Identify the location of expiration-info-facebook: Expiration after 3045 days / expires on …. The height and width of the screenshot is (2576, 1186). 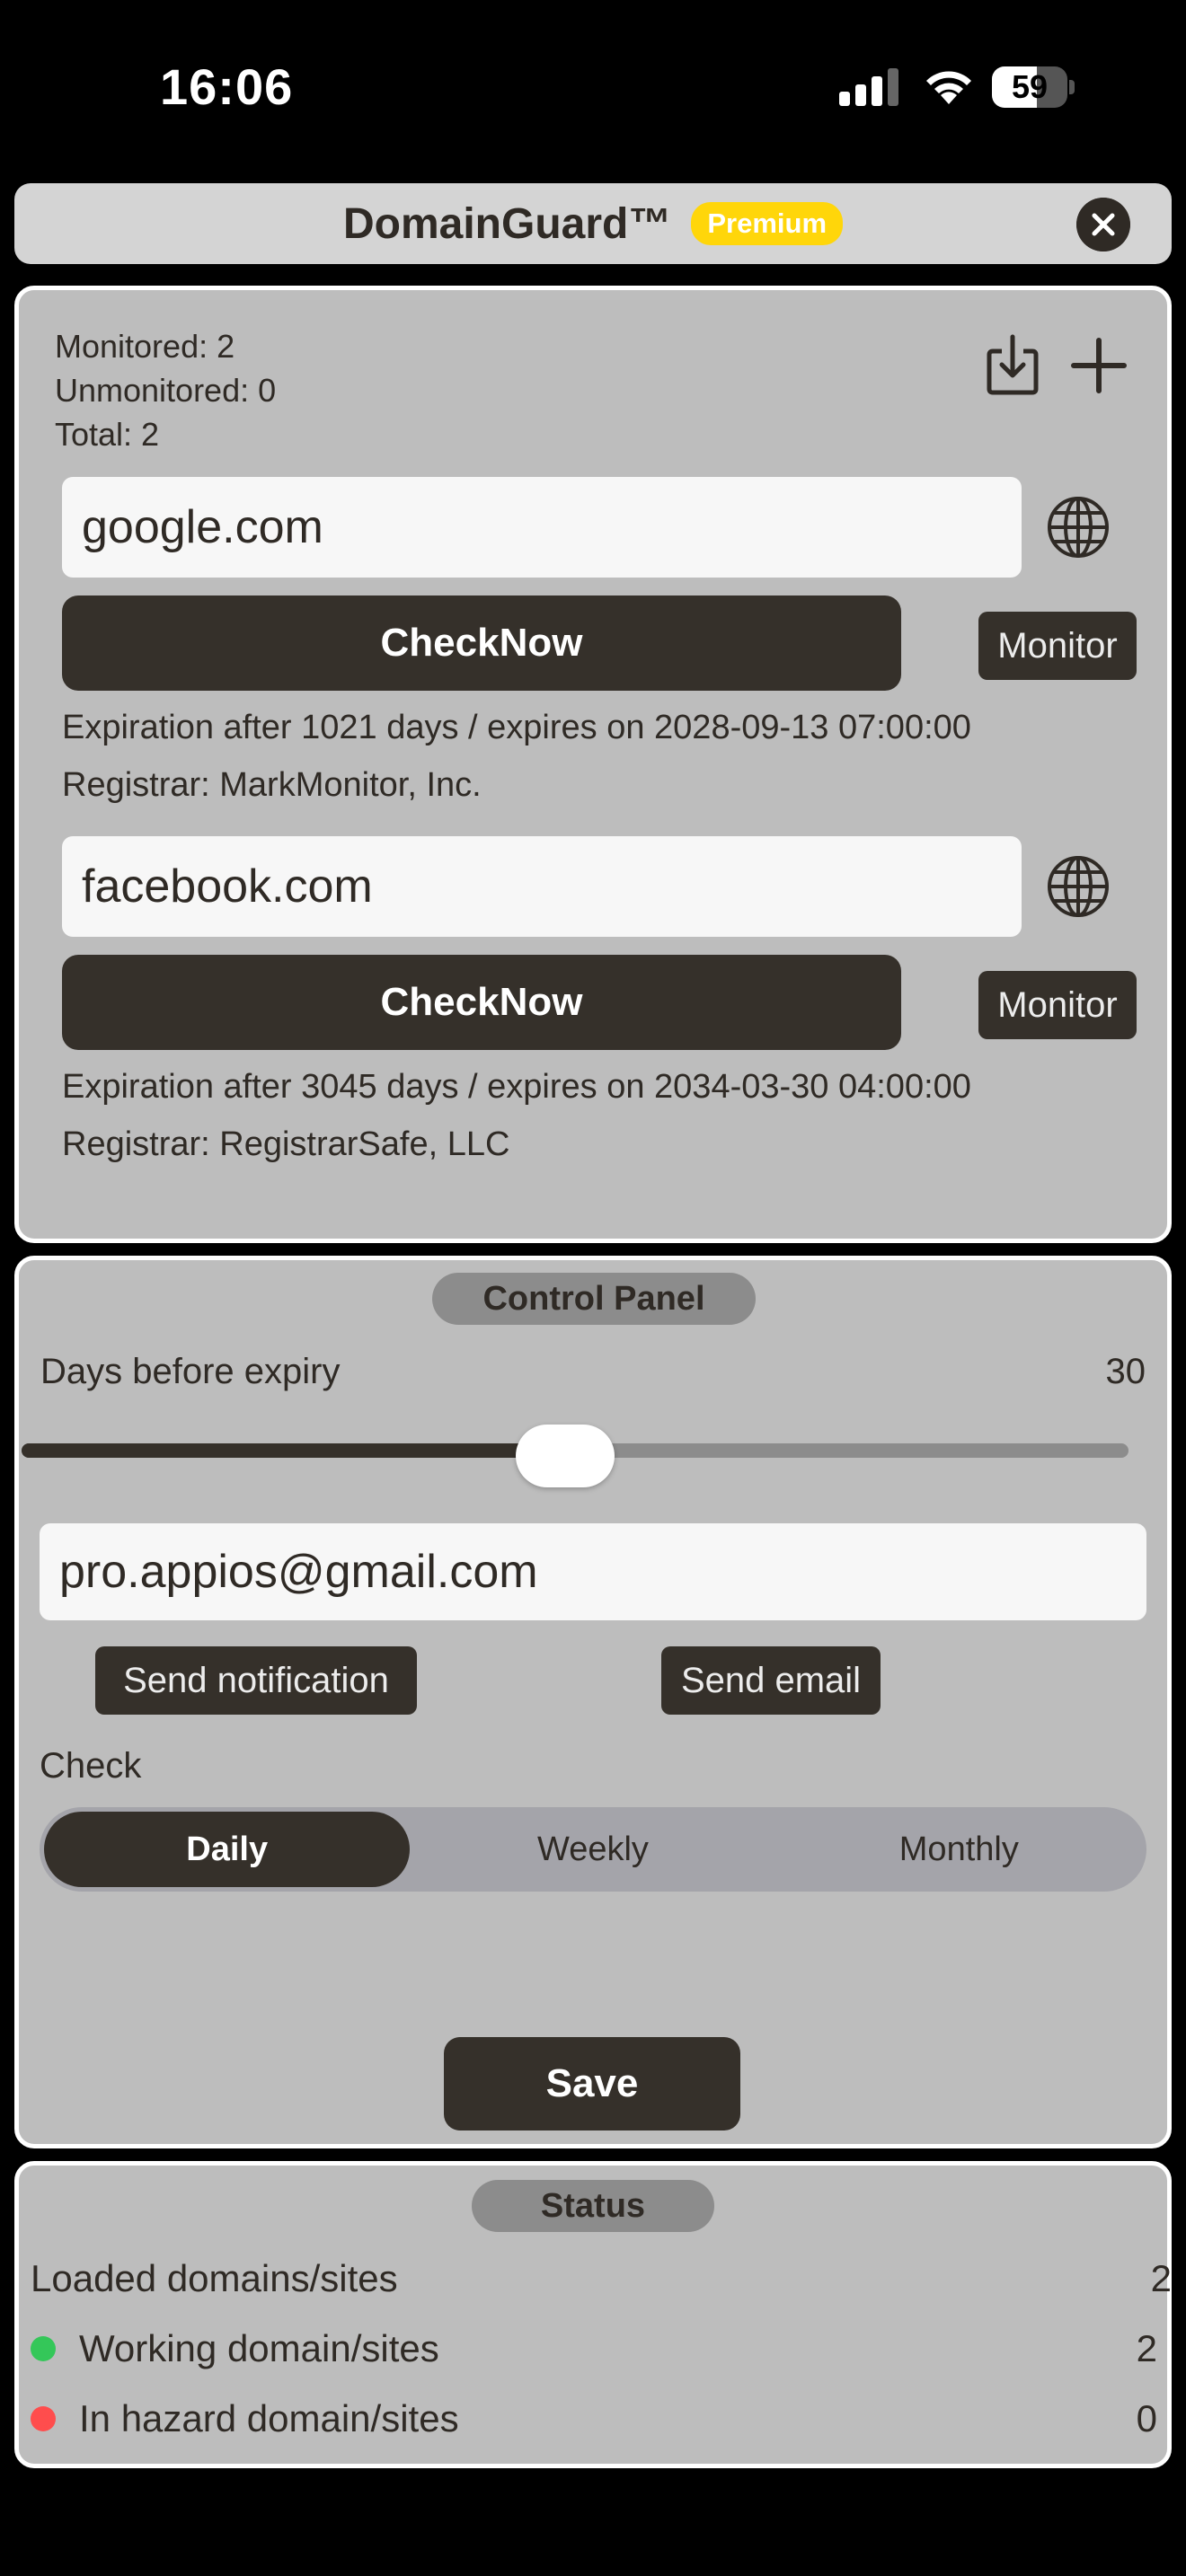
(516, 1087).